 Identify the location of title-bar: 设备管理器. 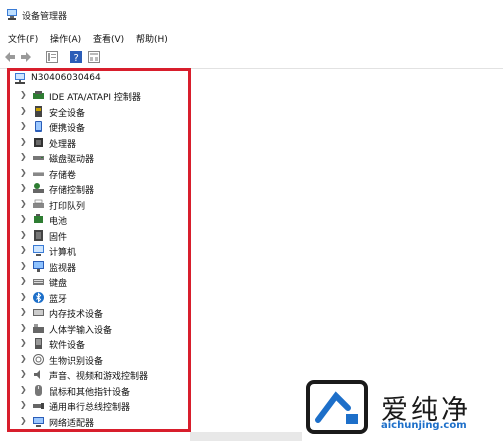
(251, 15).